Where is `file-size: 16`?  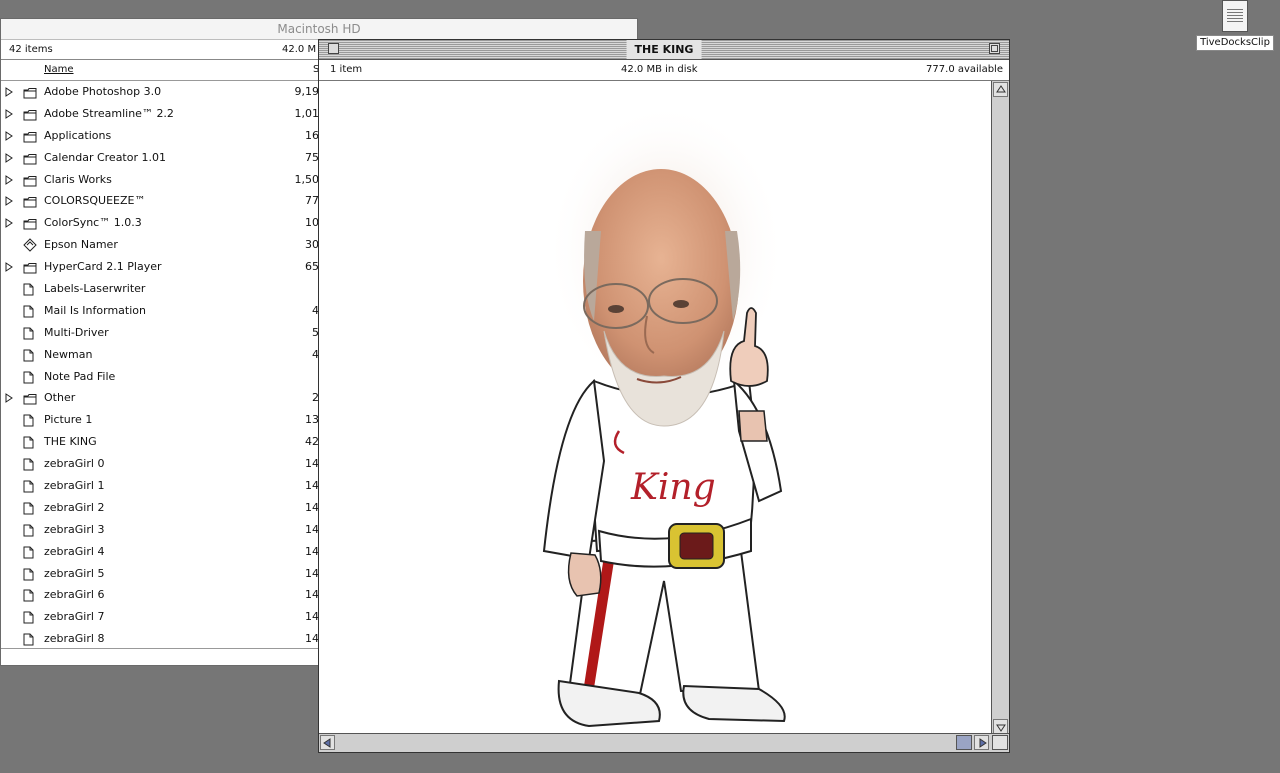
file-size: 16 is located at coordinates (312, 135).